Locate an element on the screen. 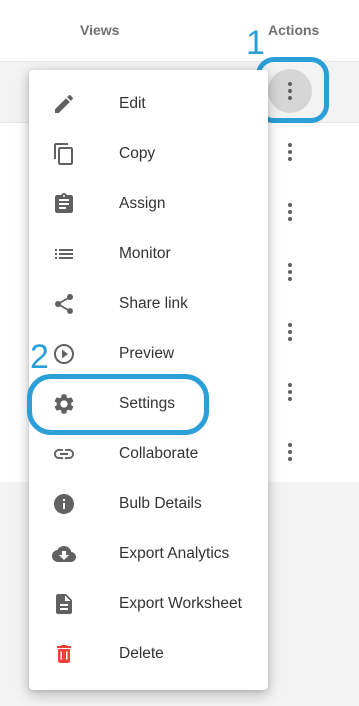 This screenshot has width=359, height=706. menu-item-delete: Delete is located at coordinates (148, 654).